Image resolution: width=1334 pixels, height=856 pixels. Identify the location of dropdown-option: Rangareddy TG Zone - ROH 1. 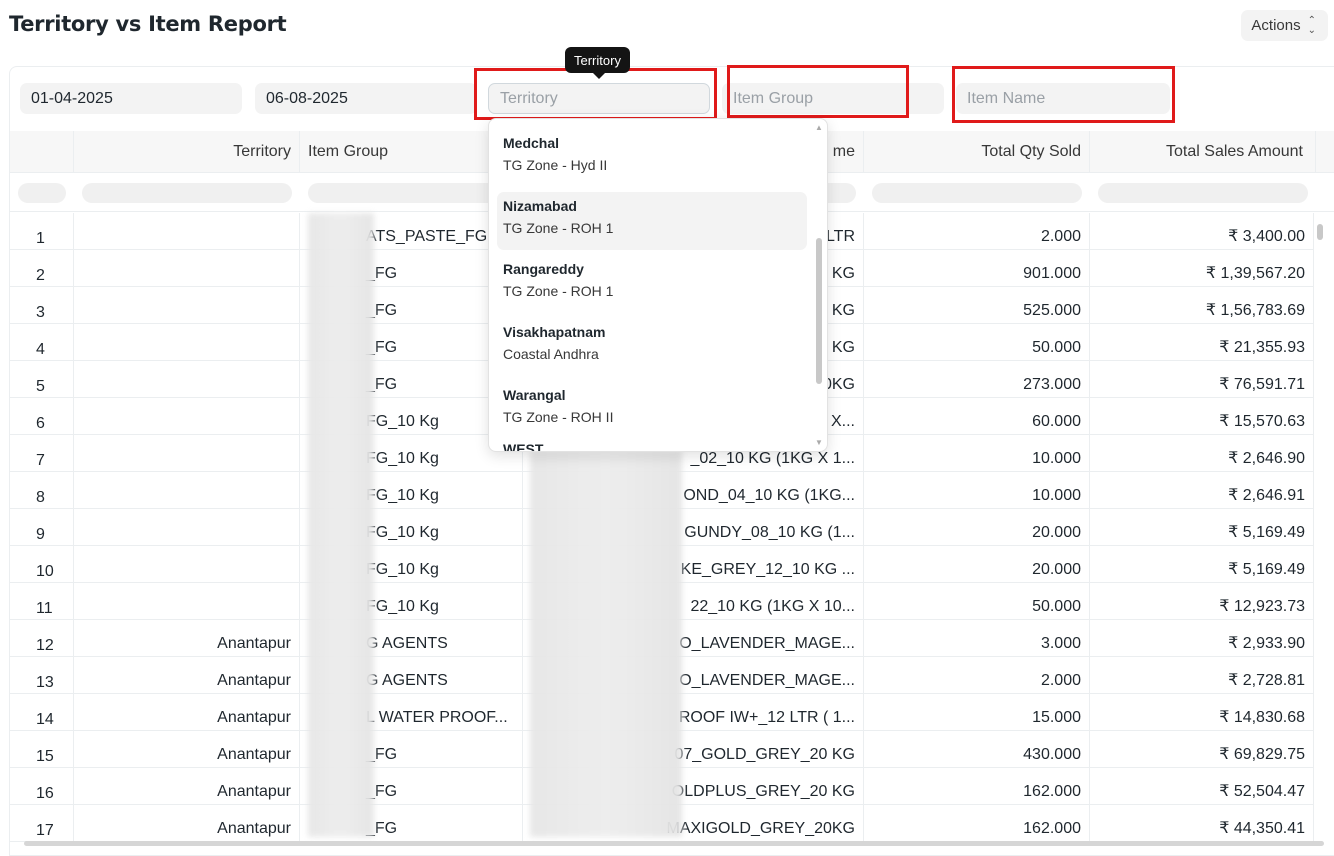
(652, 284).